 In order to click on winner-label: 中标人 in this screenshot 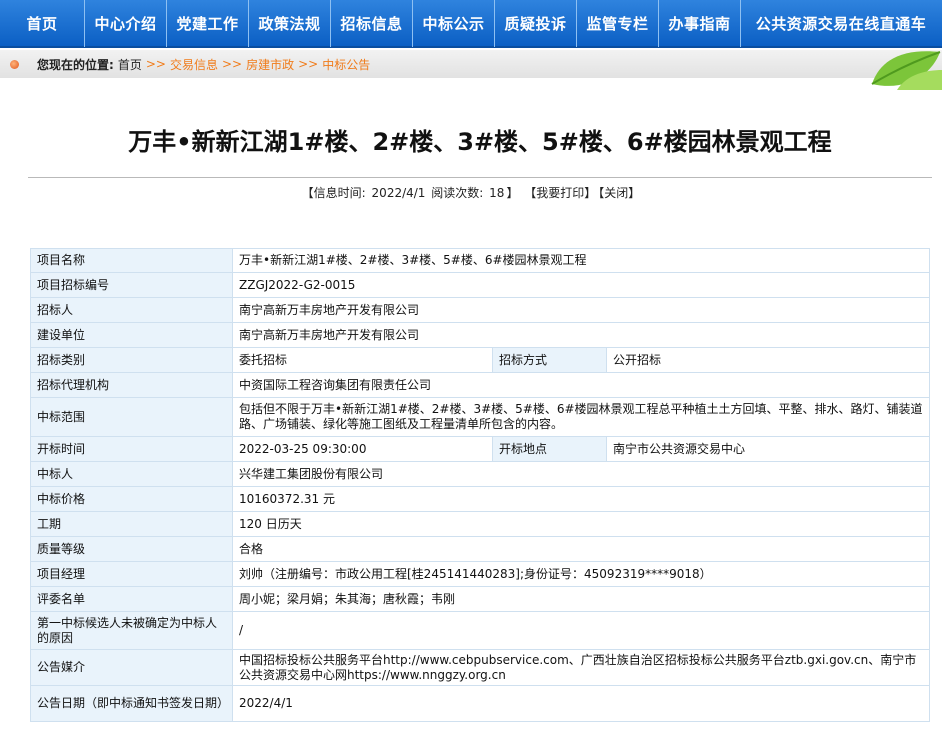, I will do `click(131, 474)`.